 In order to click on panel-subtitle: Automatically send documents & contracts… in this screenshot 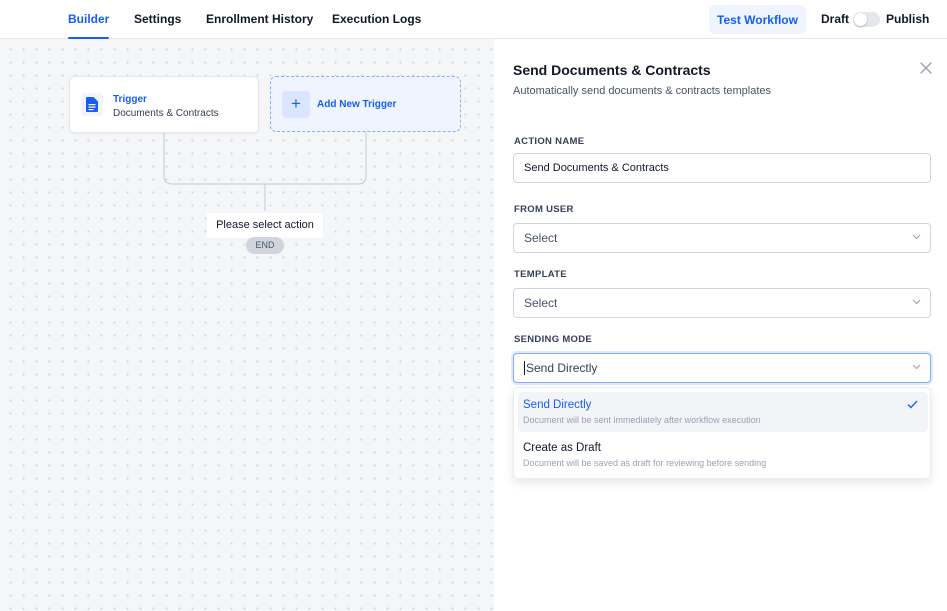, I will do `click(642, 91)`.